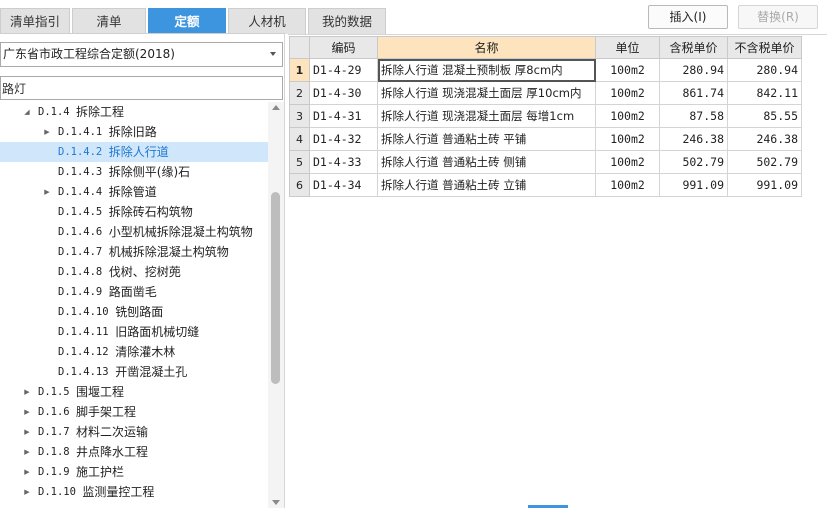 Image resolution: width=827 pixels, height=508 pixels. What do you see at coordinates (134, 152) in the screenshot?
I see `tree-item: D.1.4.2 拆除人行道` at bounding box center [134, 152].